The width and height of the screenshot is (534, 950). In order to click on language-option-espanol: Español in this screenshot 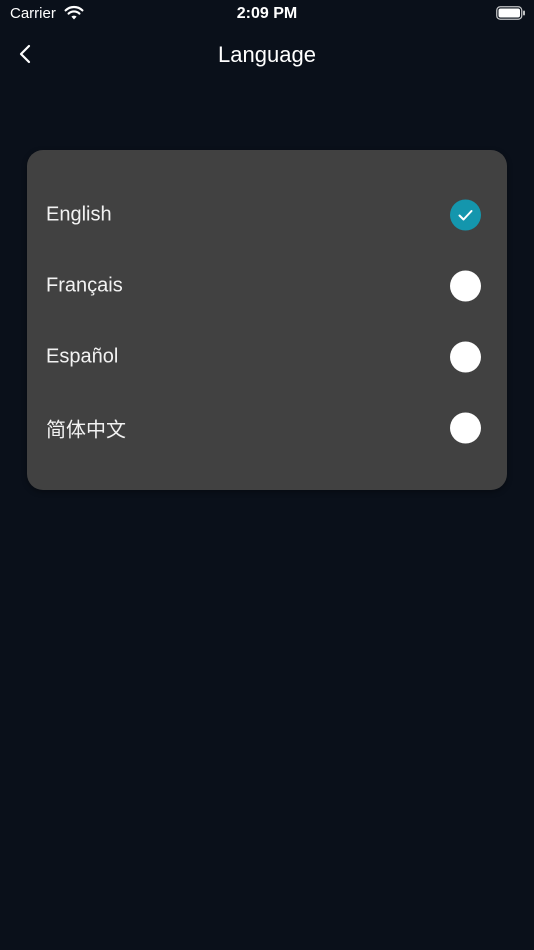, I will do `click(267, 356)`.